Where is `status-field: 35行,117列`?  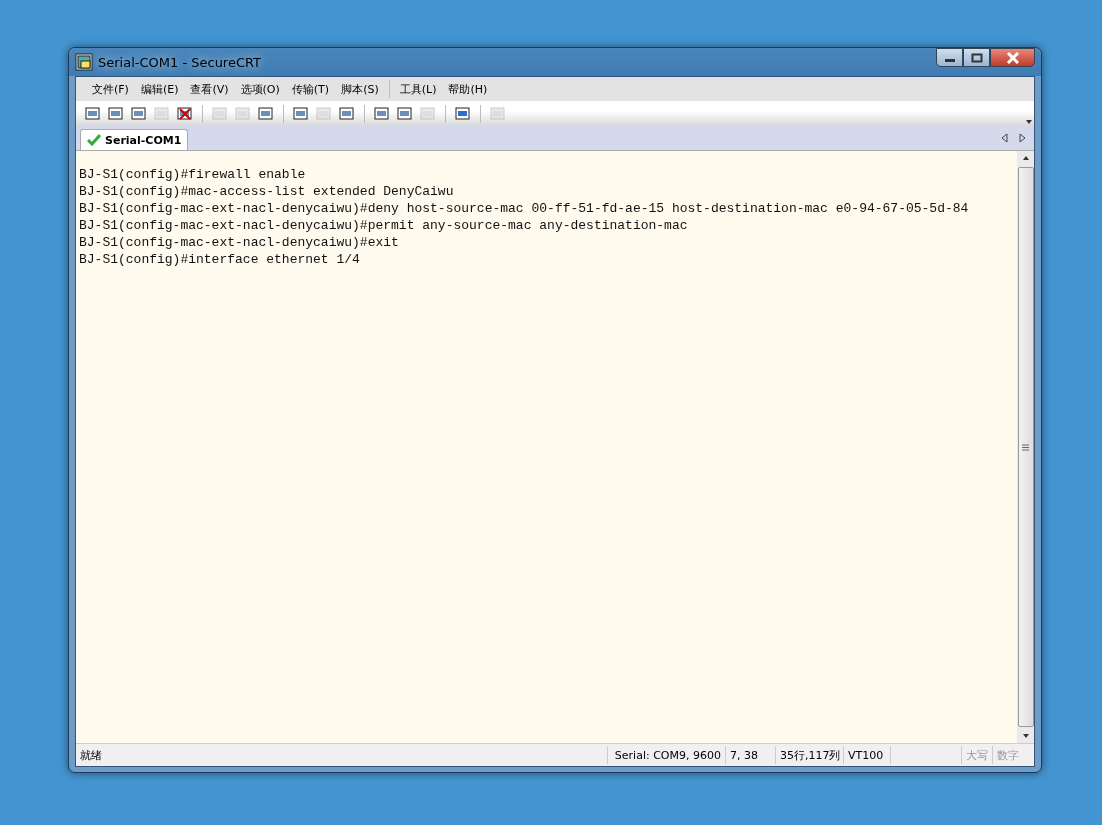
status-field: 35行,117列 is located at coordinates (809, 755).